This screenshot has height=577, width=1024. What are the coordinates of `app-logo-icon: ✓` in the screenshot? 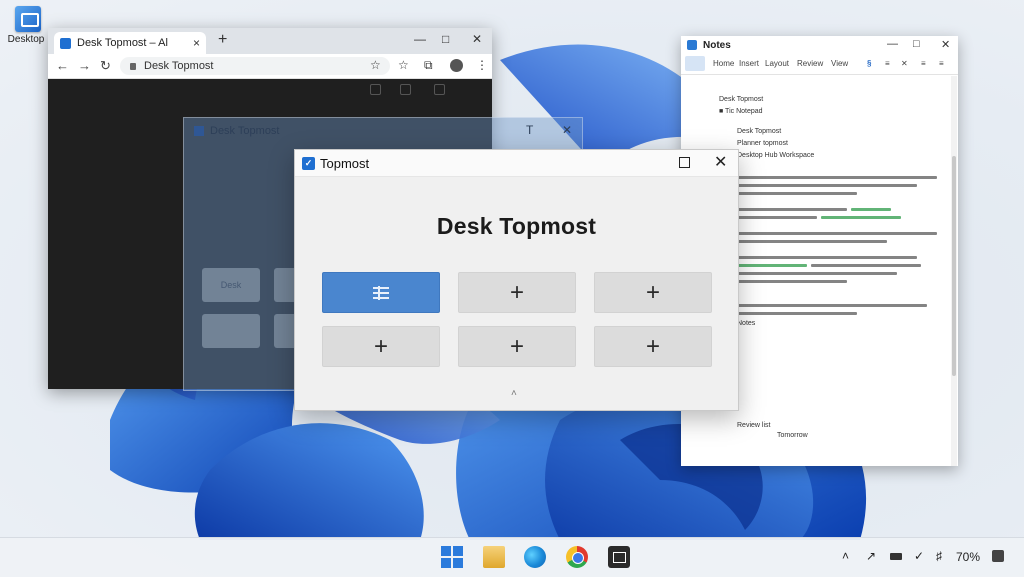 It's located at (308, 163).